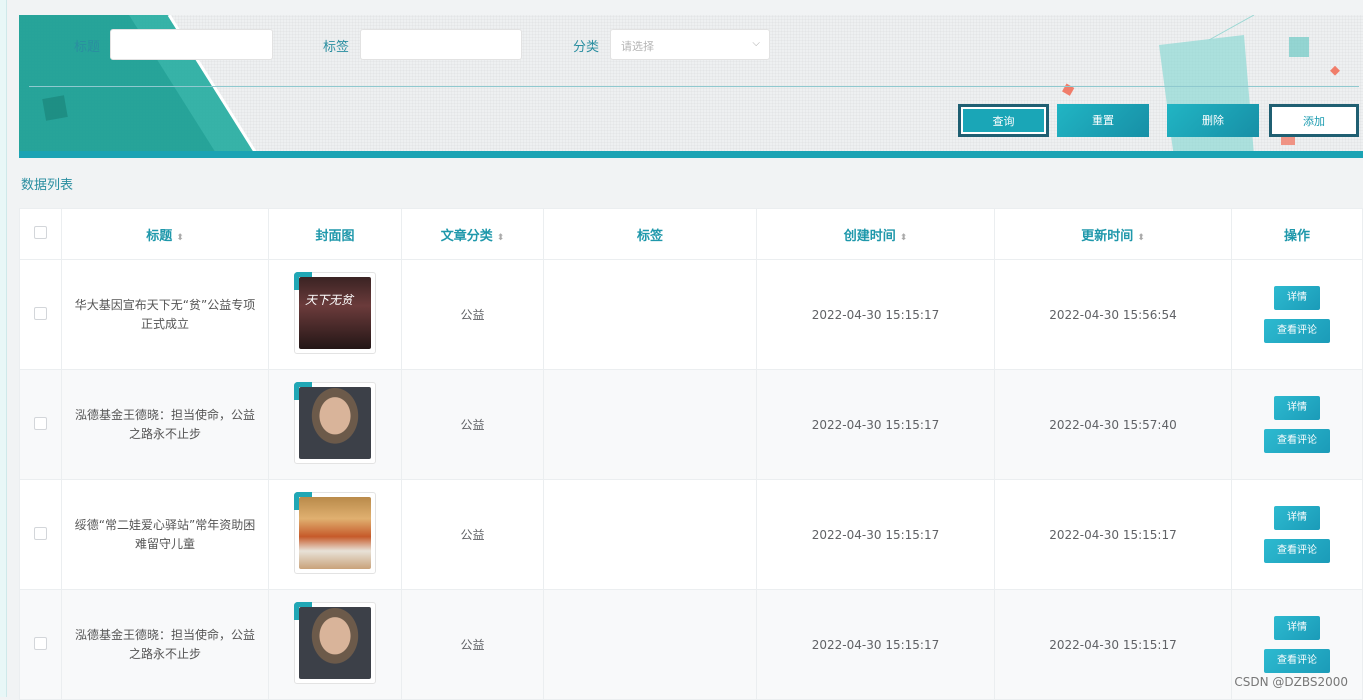 The image size is (1363, 700). Describe the element at coordinates (637, 46) in the screenshot. I see `category-select-placeholder: 请选择` at that location.